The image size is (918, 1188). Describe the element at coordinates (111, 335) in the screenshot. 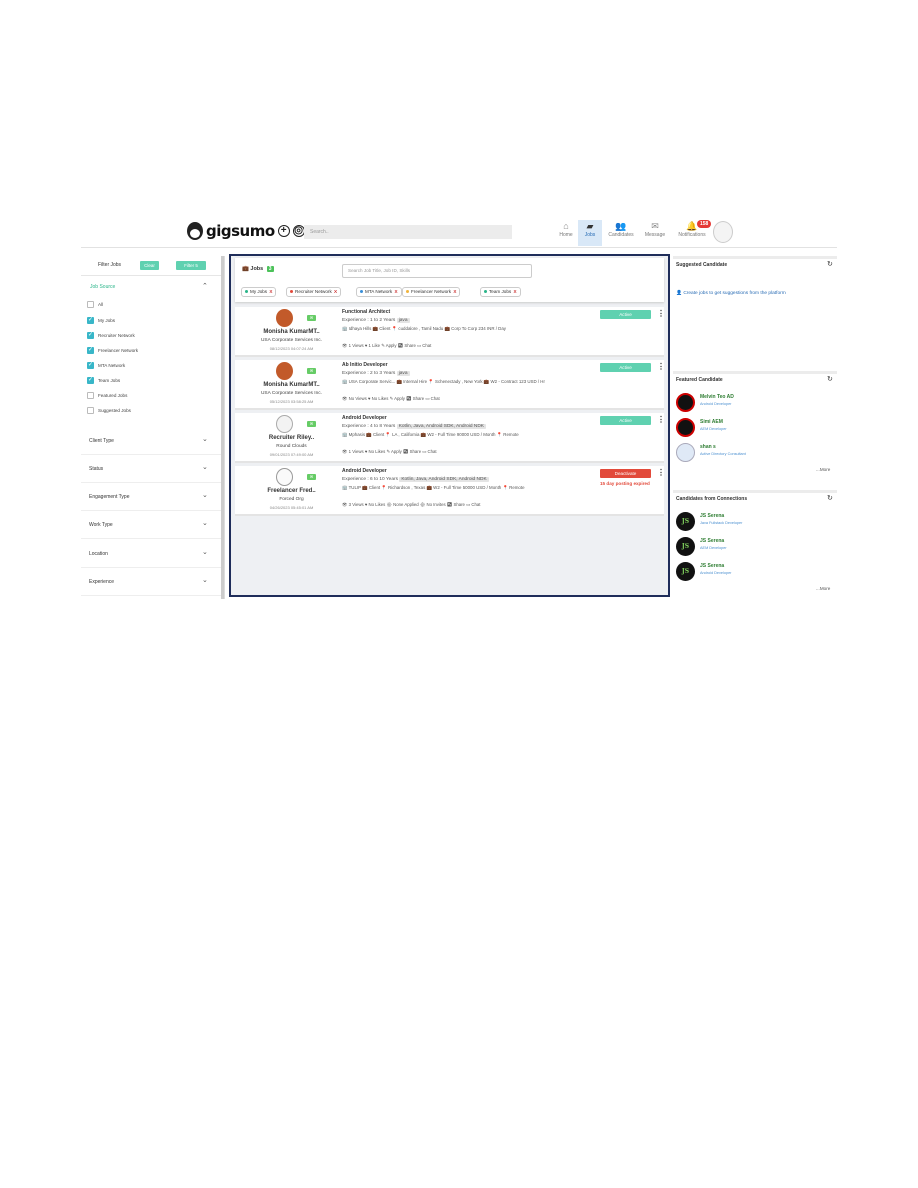

I see `job-source-option: ✓ Recruiter Network` at that location.